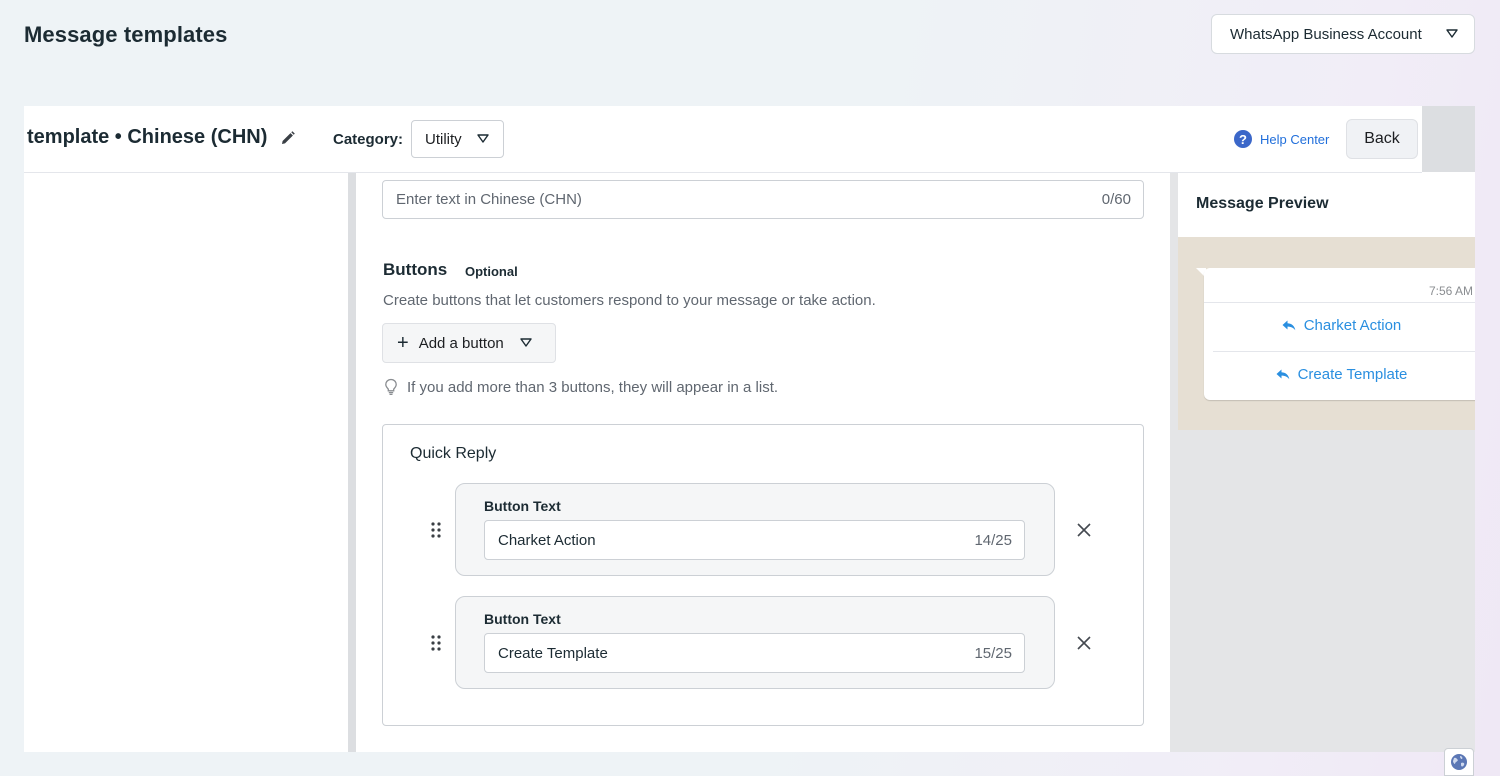  What do you see at coordinates (147, 137) in the screenshot?
I see `template-name: template • Chinese (CHN)` at bounding box center [147, 137].